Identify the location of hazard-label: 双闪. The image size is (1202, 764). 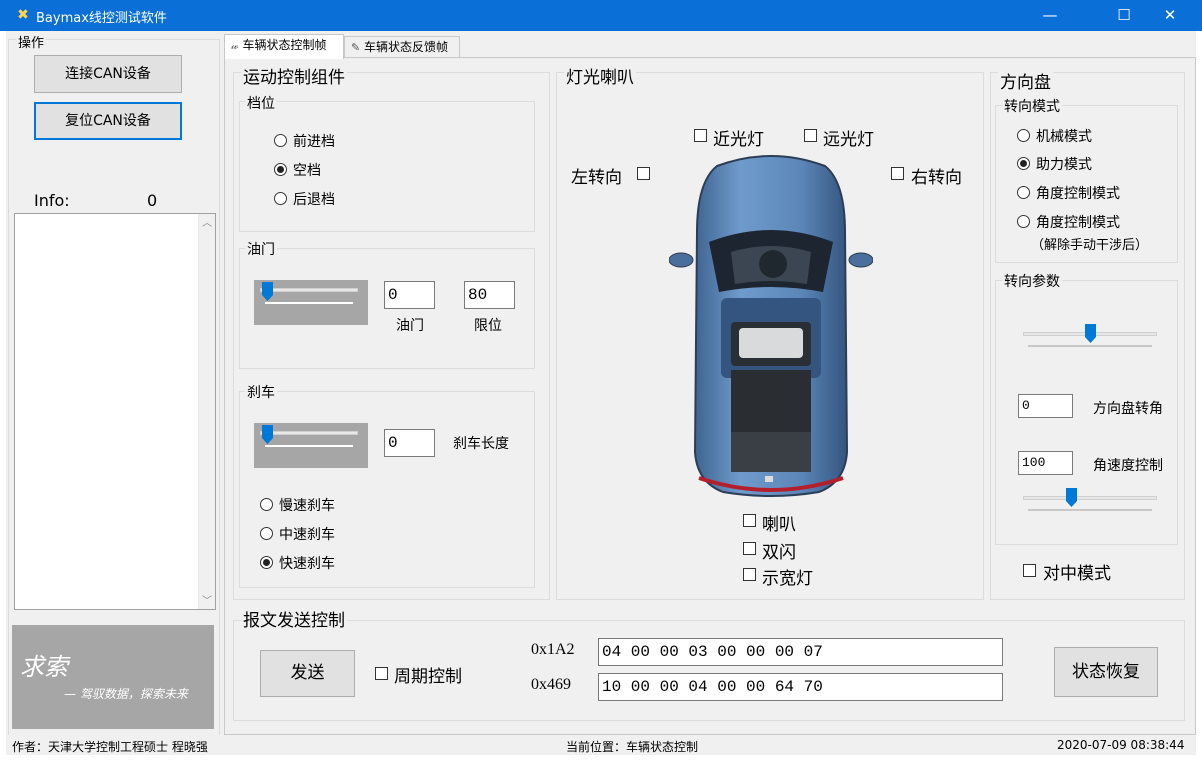
(779, 553).